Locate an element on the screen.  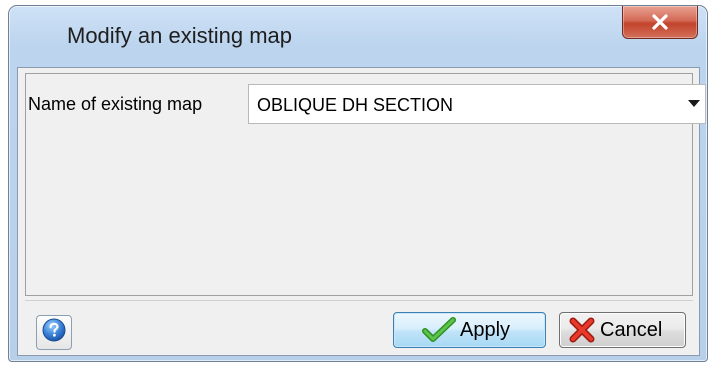
close-button is located at coordinates (660, 22).